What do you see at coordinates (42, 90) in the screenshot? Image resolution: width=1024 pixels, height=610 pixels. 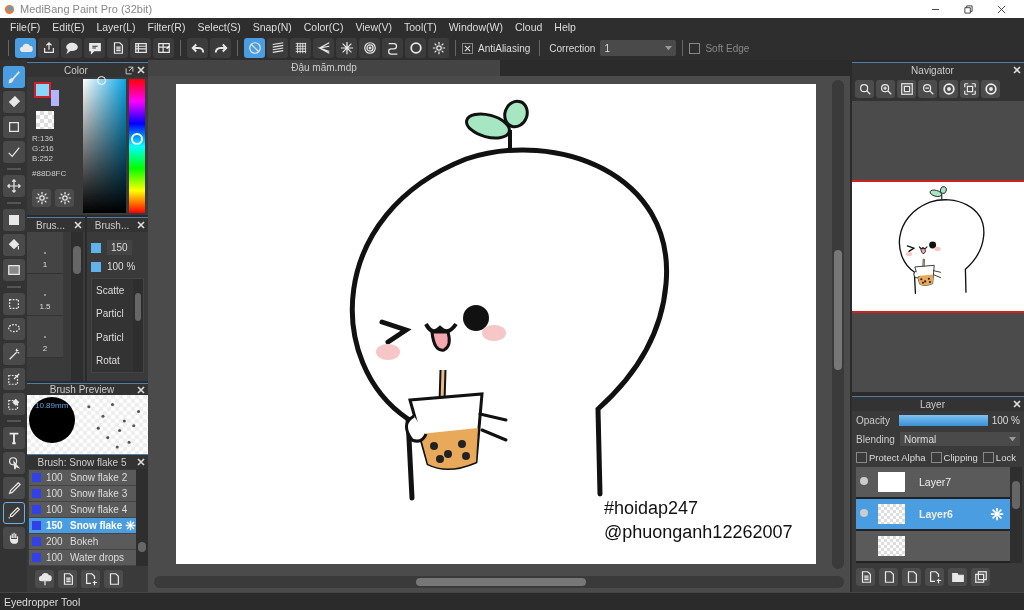 I see `primary-color-swatch` at bounding box center [42, 90].